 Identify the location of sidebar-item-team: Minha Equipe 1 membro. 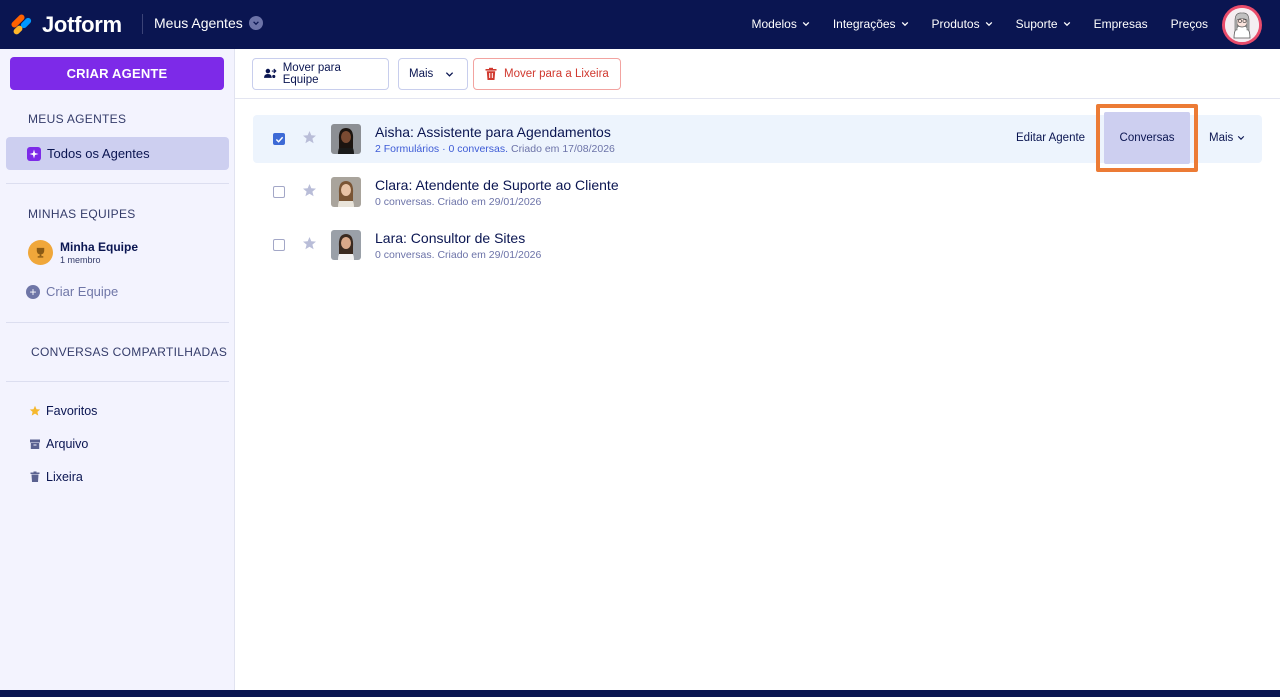
(83, 252).